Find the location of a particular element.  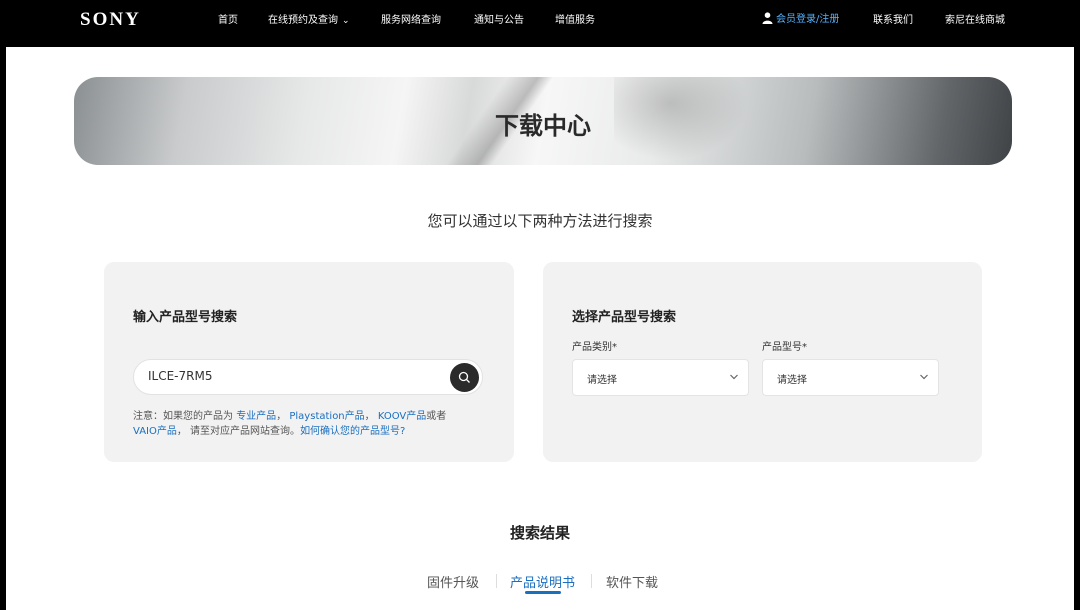

login-label: 会员登录/注册 is located at coordinates (808, 19).